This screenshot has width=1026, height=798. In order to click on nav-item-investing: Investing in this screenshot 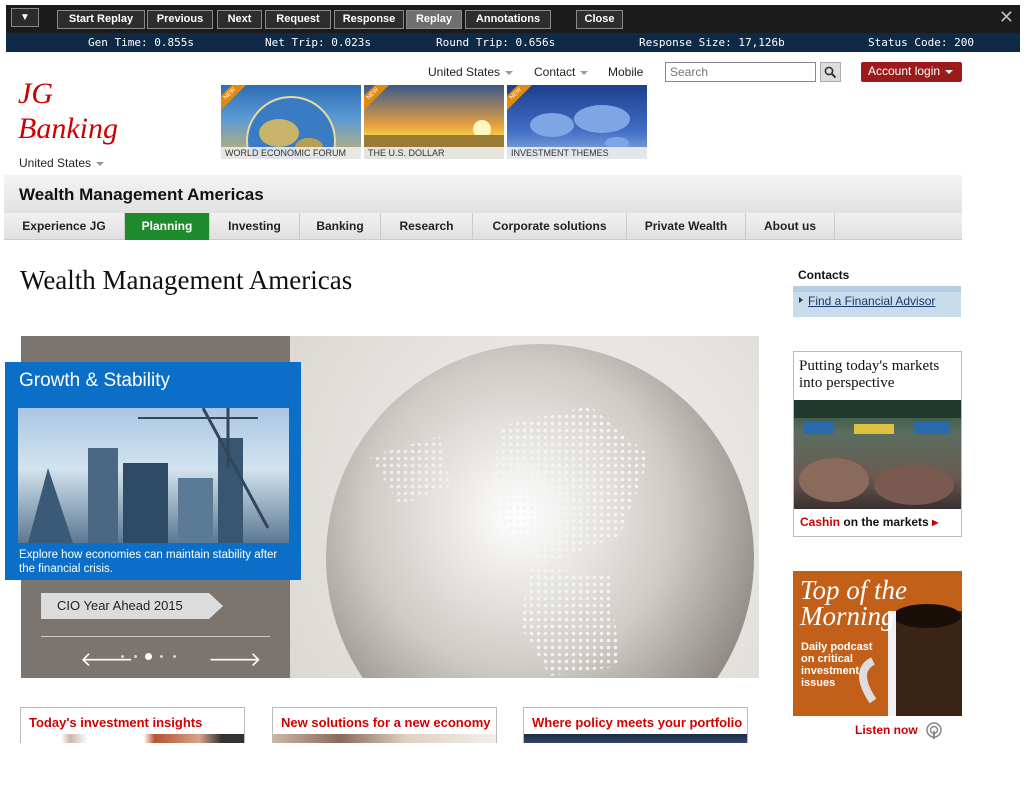, I will do `click(255, 226)`.